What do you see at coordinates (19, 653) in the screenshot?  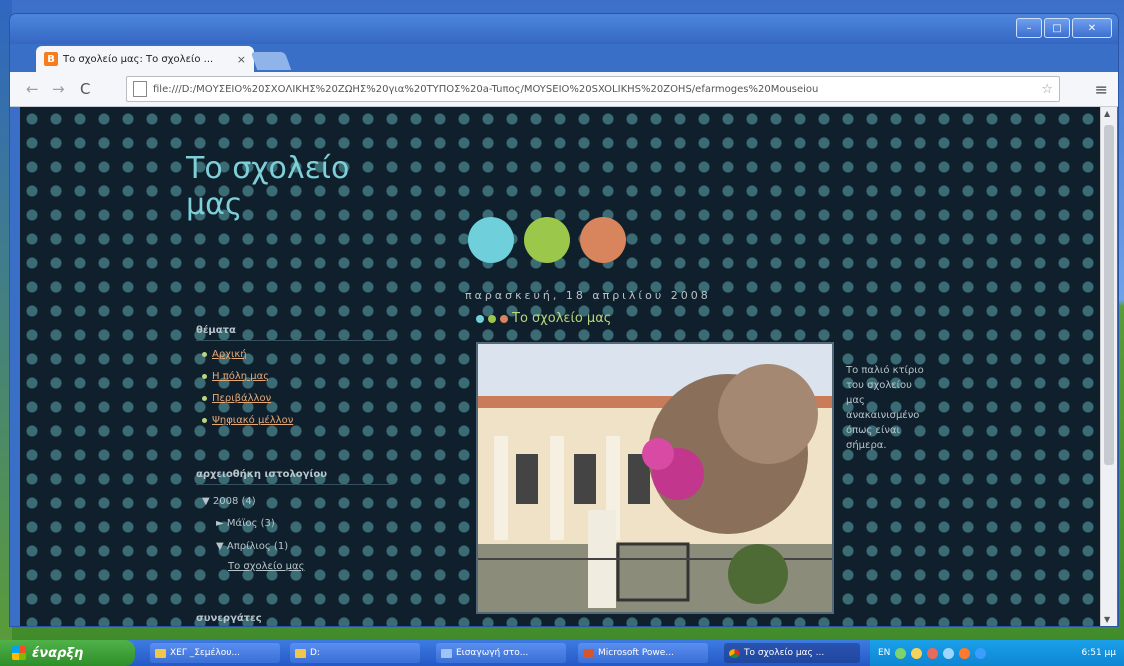 I see `windows-logo-icon` at bounding box center [19, 653].